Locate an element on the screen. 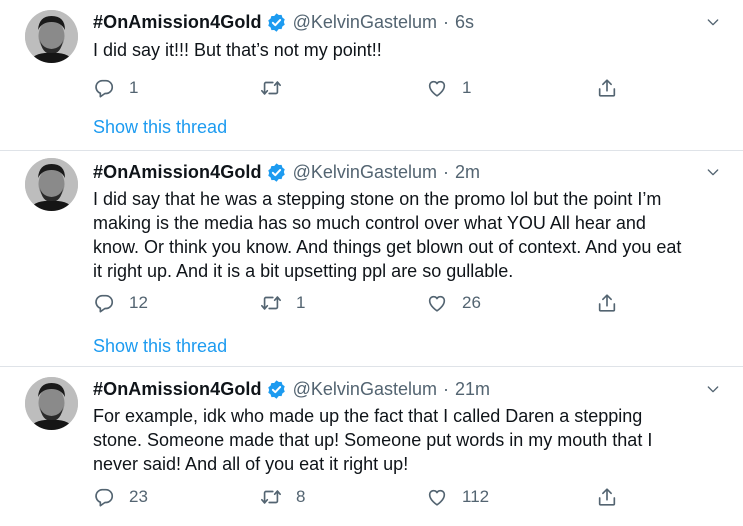 Image resolution: width=743 pixels, height=526 pixels. retweet-button: 1 is located at coordinates (282, 303).